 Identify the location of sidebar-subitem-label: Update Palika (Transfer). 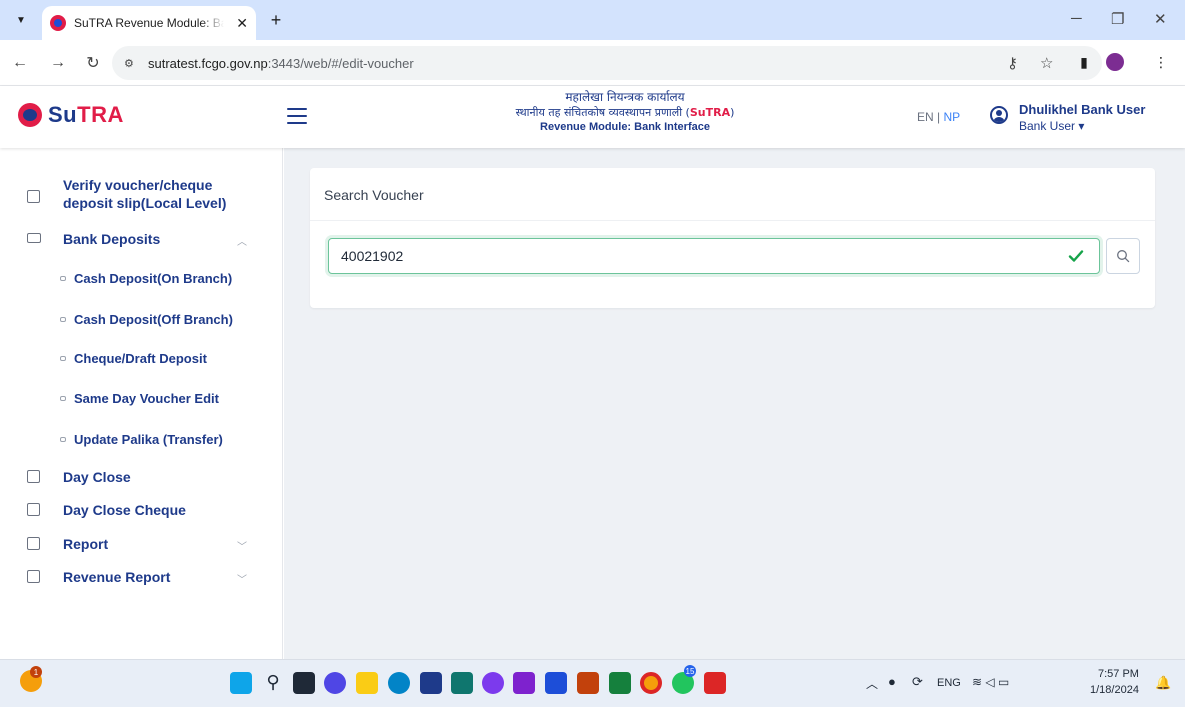
(148, 439).